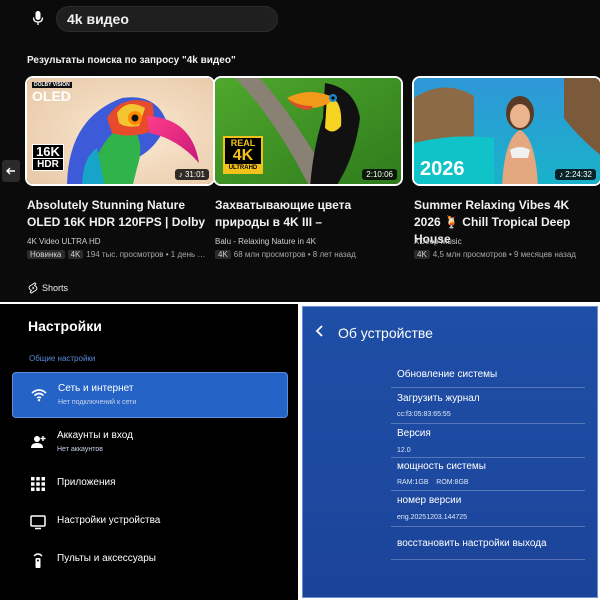  I want to click on settings-item-label: Приложения, so click(86, 482).